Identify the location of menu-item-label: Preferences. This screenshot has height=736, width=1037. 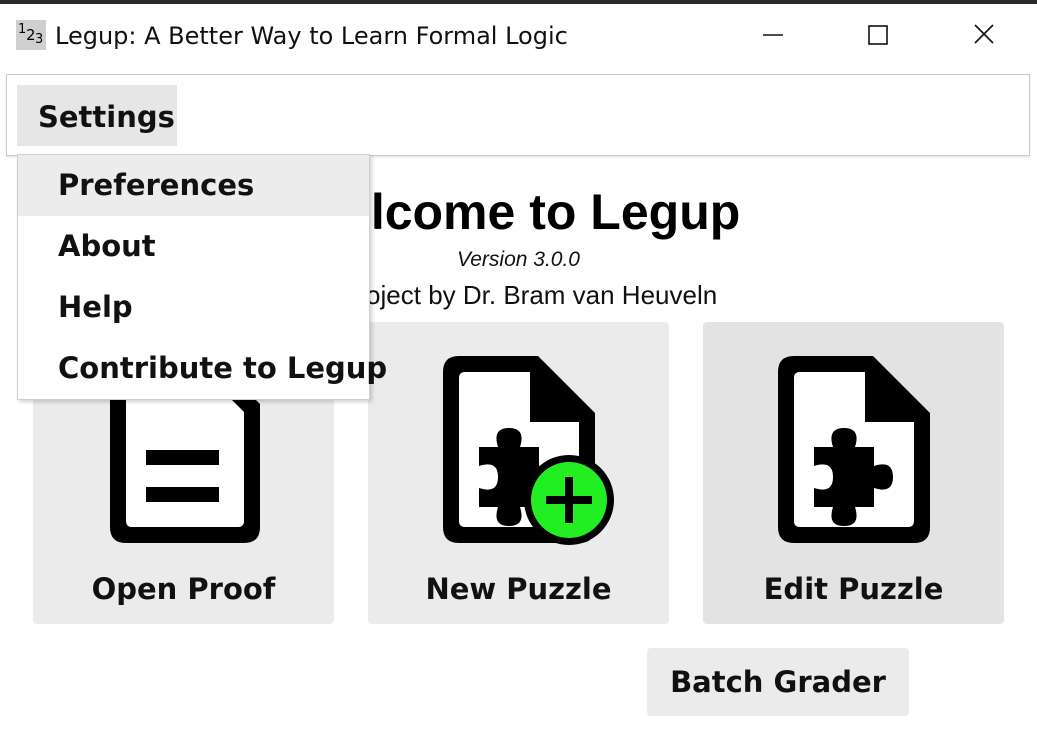
(156, 185).